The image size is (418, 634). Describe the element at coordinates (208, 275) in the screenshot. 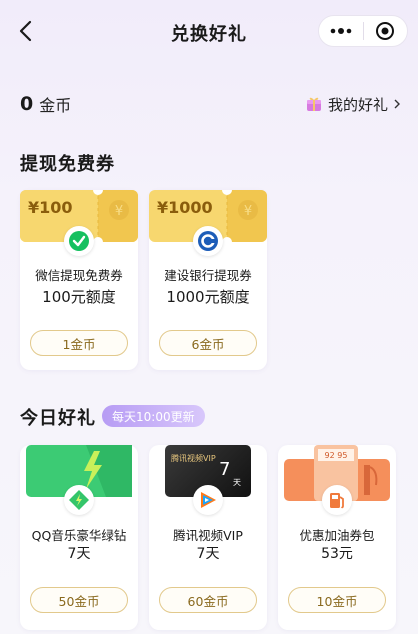

I see `voucher-name: 建设银行提现券` at that location.